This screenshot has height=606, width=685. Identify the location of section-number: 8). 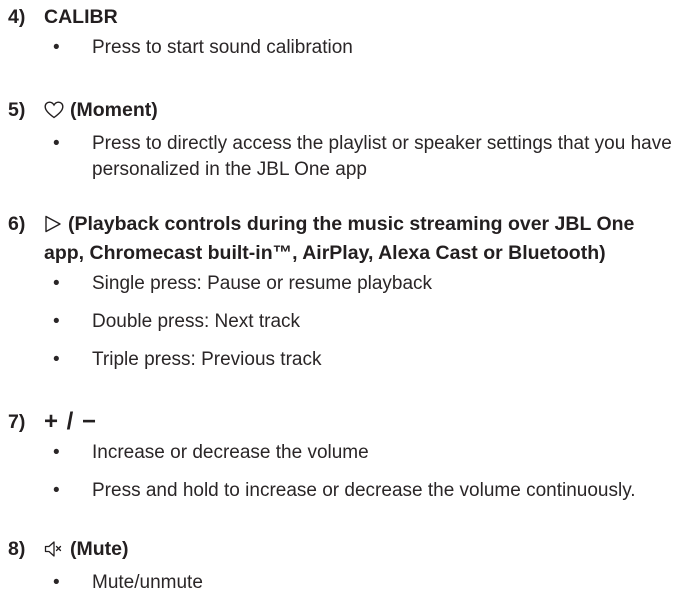
(17, 549).